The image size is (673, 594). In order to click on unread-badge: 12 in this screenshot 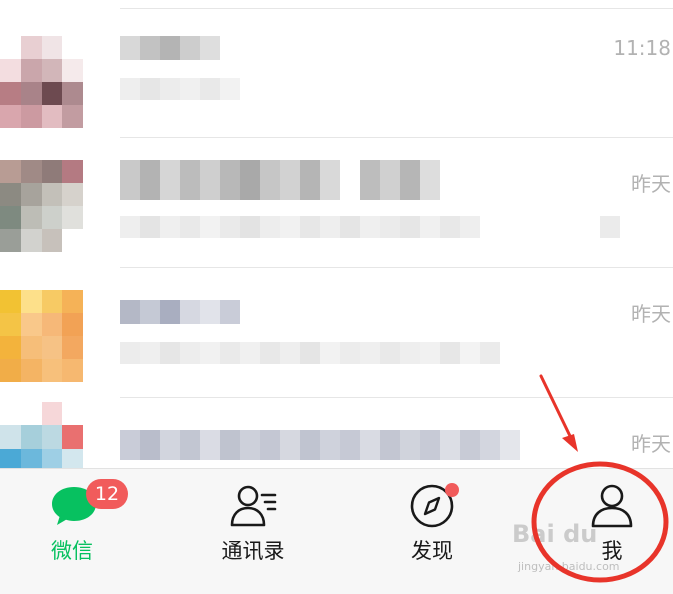, I will do `click(107, 494)`.